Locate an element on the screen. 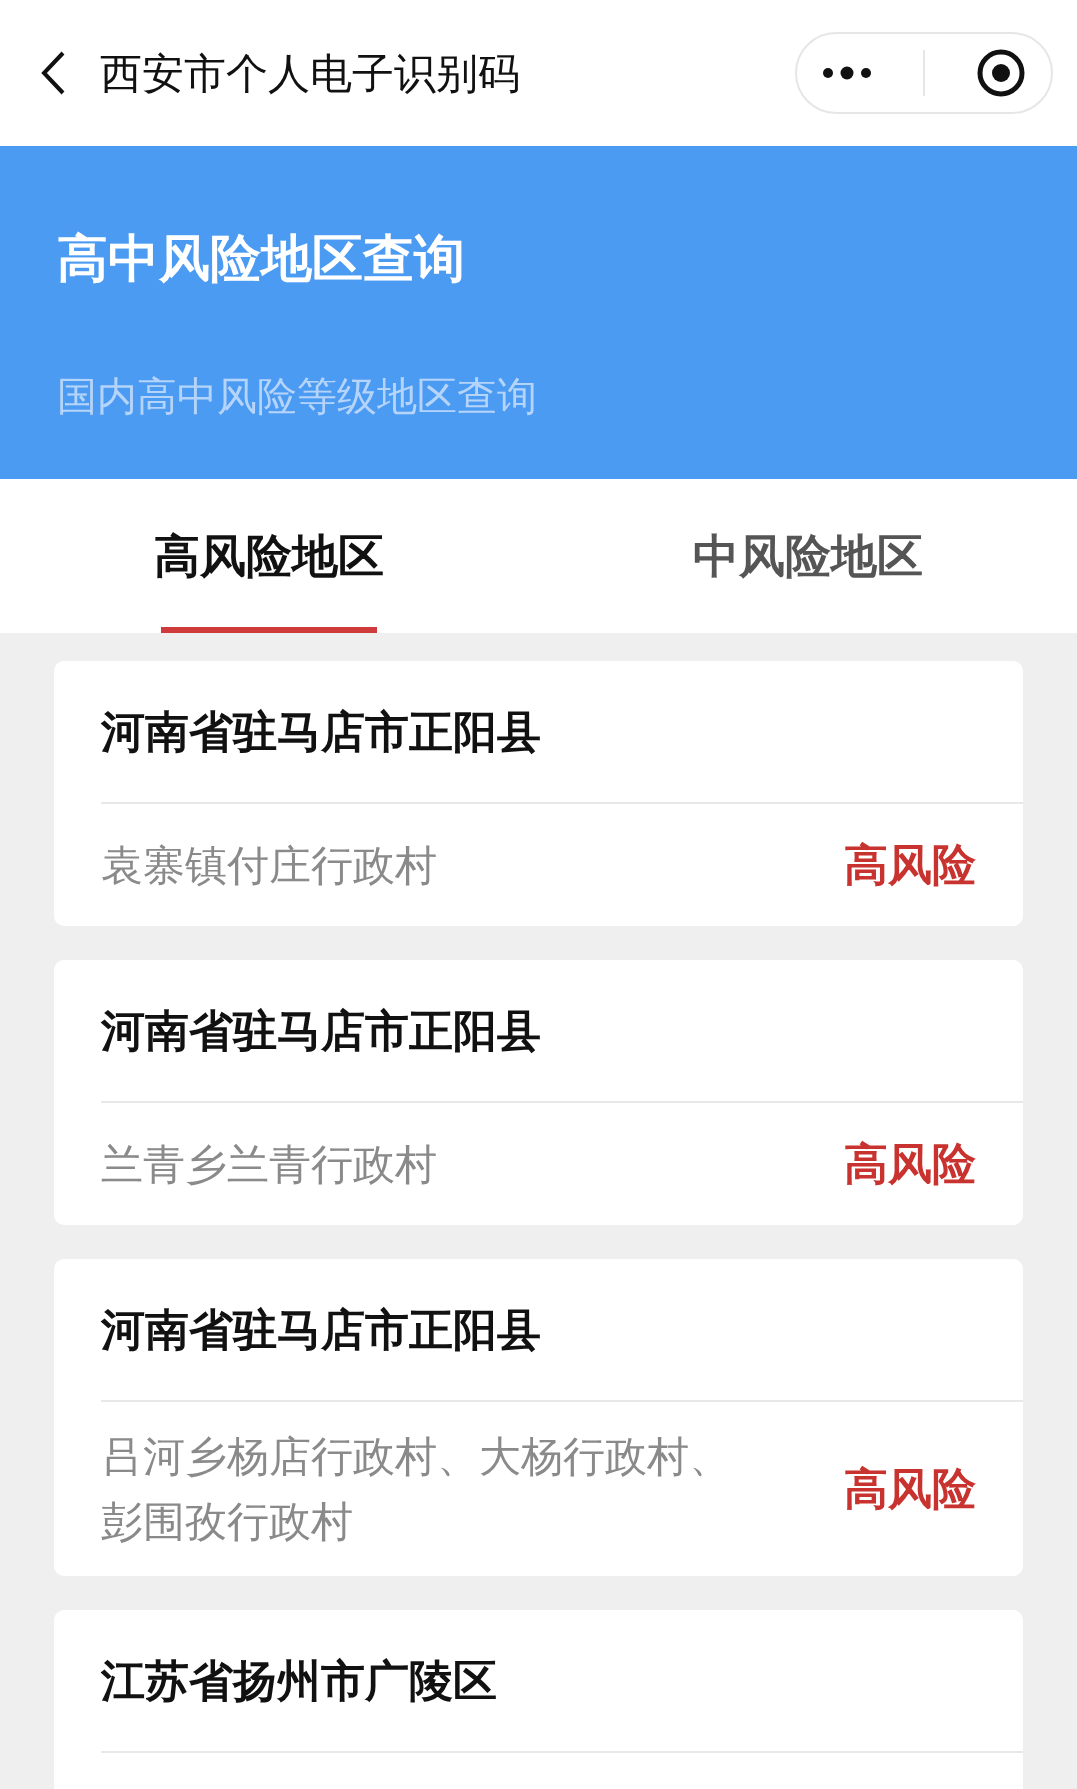 Image resolution: width=1077 pixels, height=1789 pixels. region-name: 江苏省扬州市广陵区 is located at coordinates (299, 1680).